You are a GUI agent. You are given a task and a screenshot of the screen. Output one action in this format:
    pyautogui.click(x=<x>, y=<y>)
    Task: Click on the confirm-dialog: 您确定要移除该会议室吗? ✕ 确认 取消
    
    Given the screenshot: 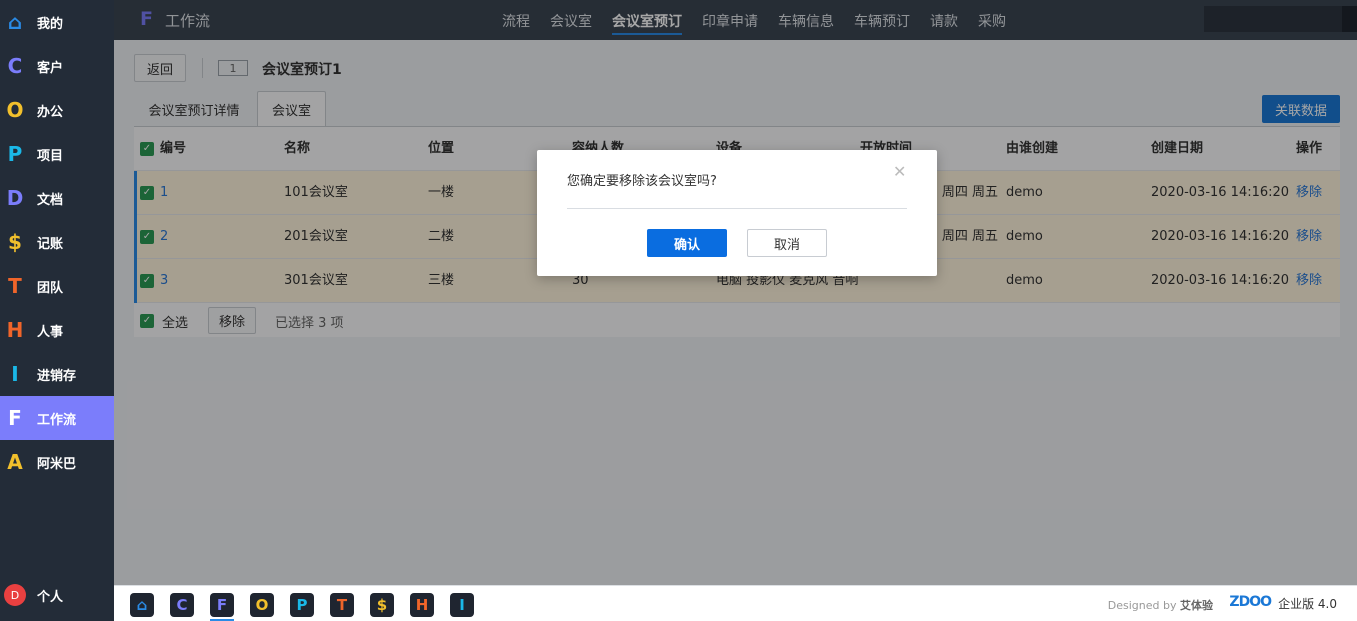 What is the action you would take?
    pyautogui.click(x=737, y=213)
    